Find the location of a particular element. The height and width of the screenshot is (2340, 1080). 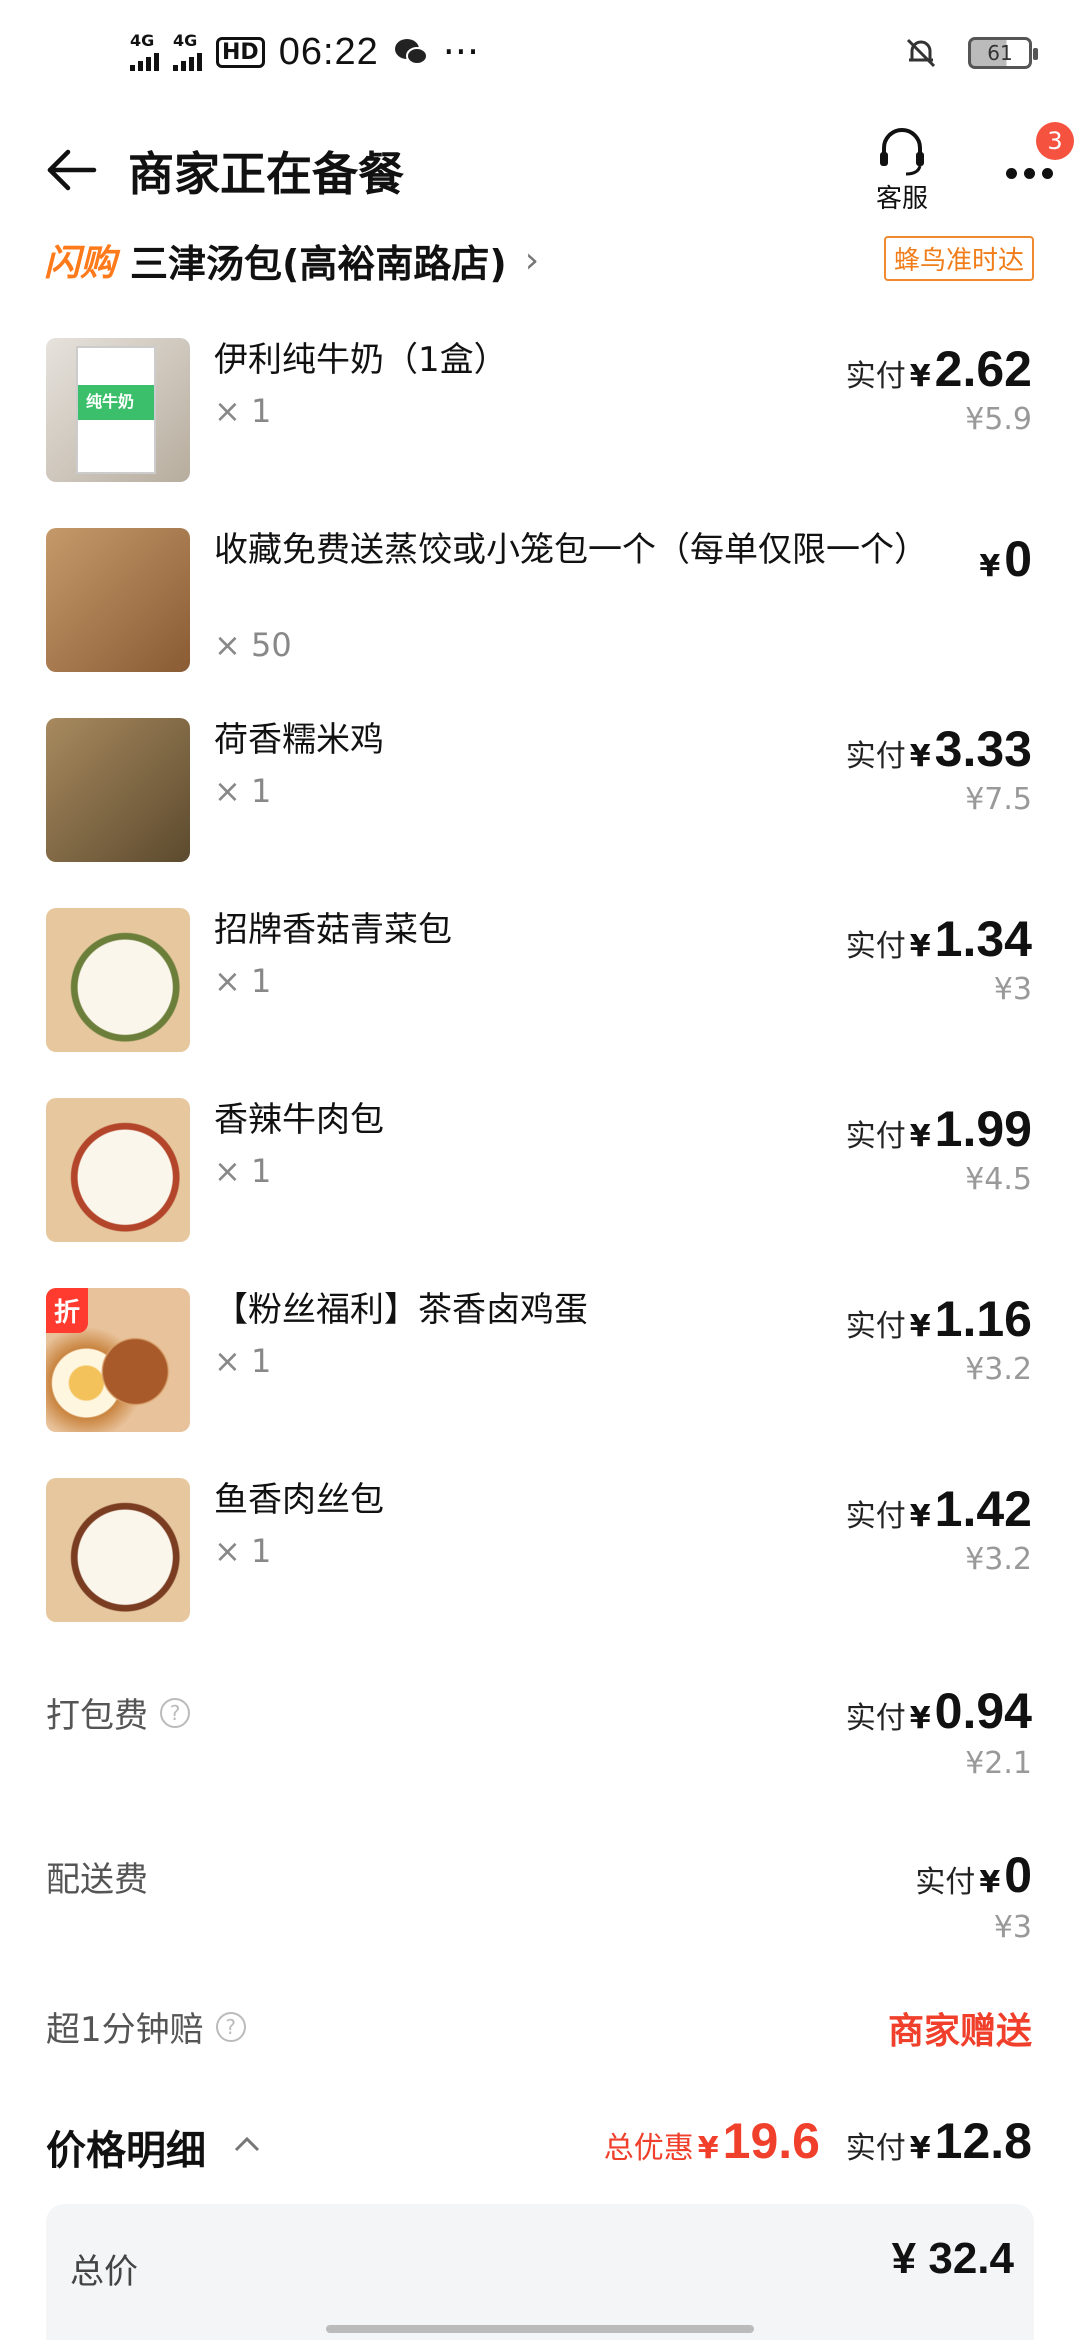

battery-icon: 61 is located at coordinates (1003, 53).